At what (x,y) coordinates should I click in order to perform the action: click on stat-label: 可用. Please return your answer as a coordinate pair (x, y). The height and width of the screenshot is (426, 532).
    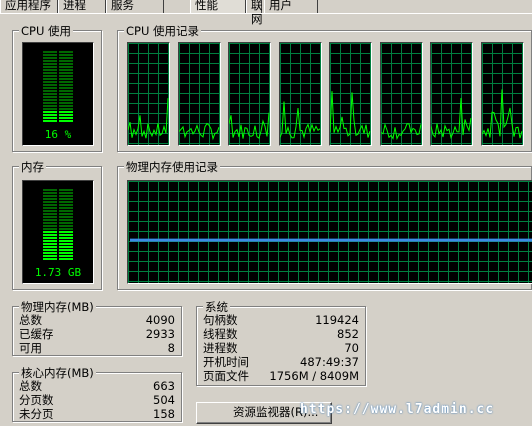
    Looking at the image, I should click on (30, 348).